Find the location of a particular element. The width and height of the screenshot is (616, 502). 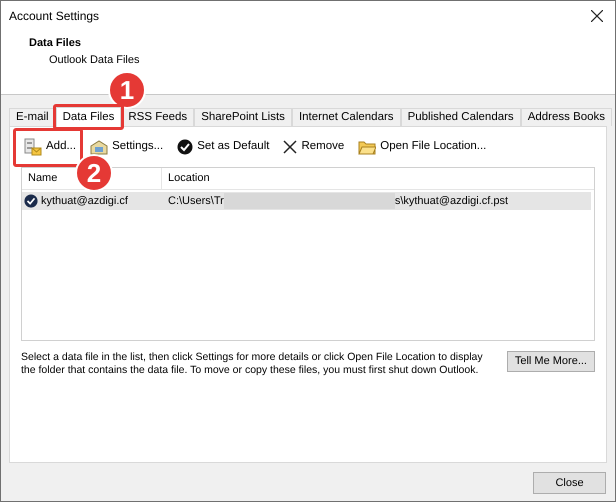

table-cell-text: s\kythuat@azdigi.cf.pst is located at coordinates (451, 201).